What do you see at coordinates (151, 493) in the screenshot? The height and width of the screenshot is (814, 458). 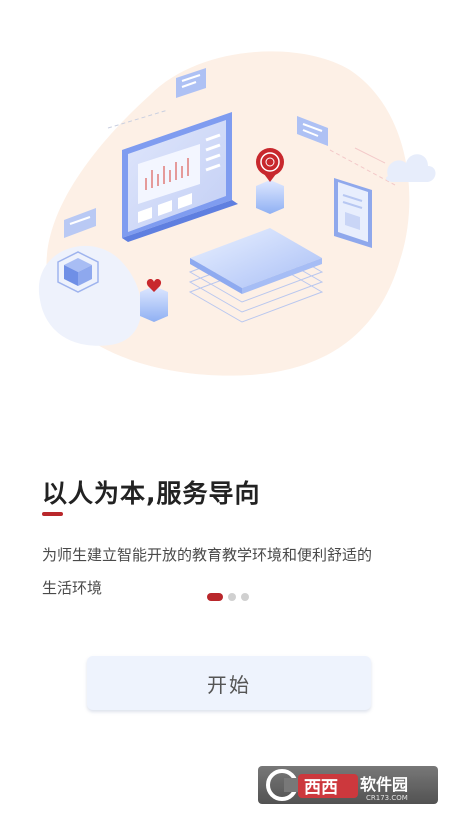 I see `slide-title: 以人为本,服务导向` at bounding box center [151, 493].